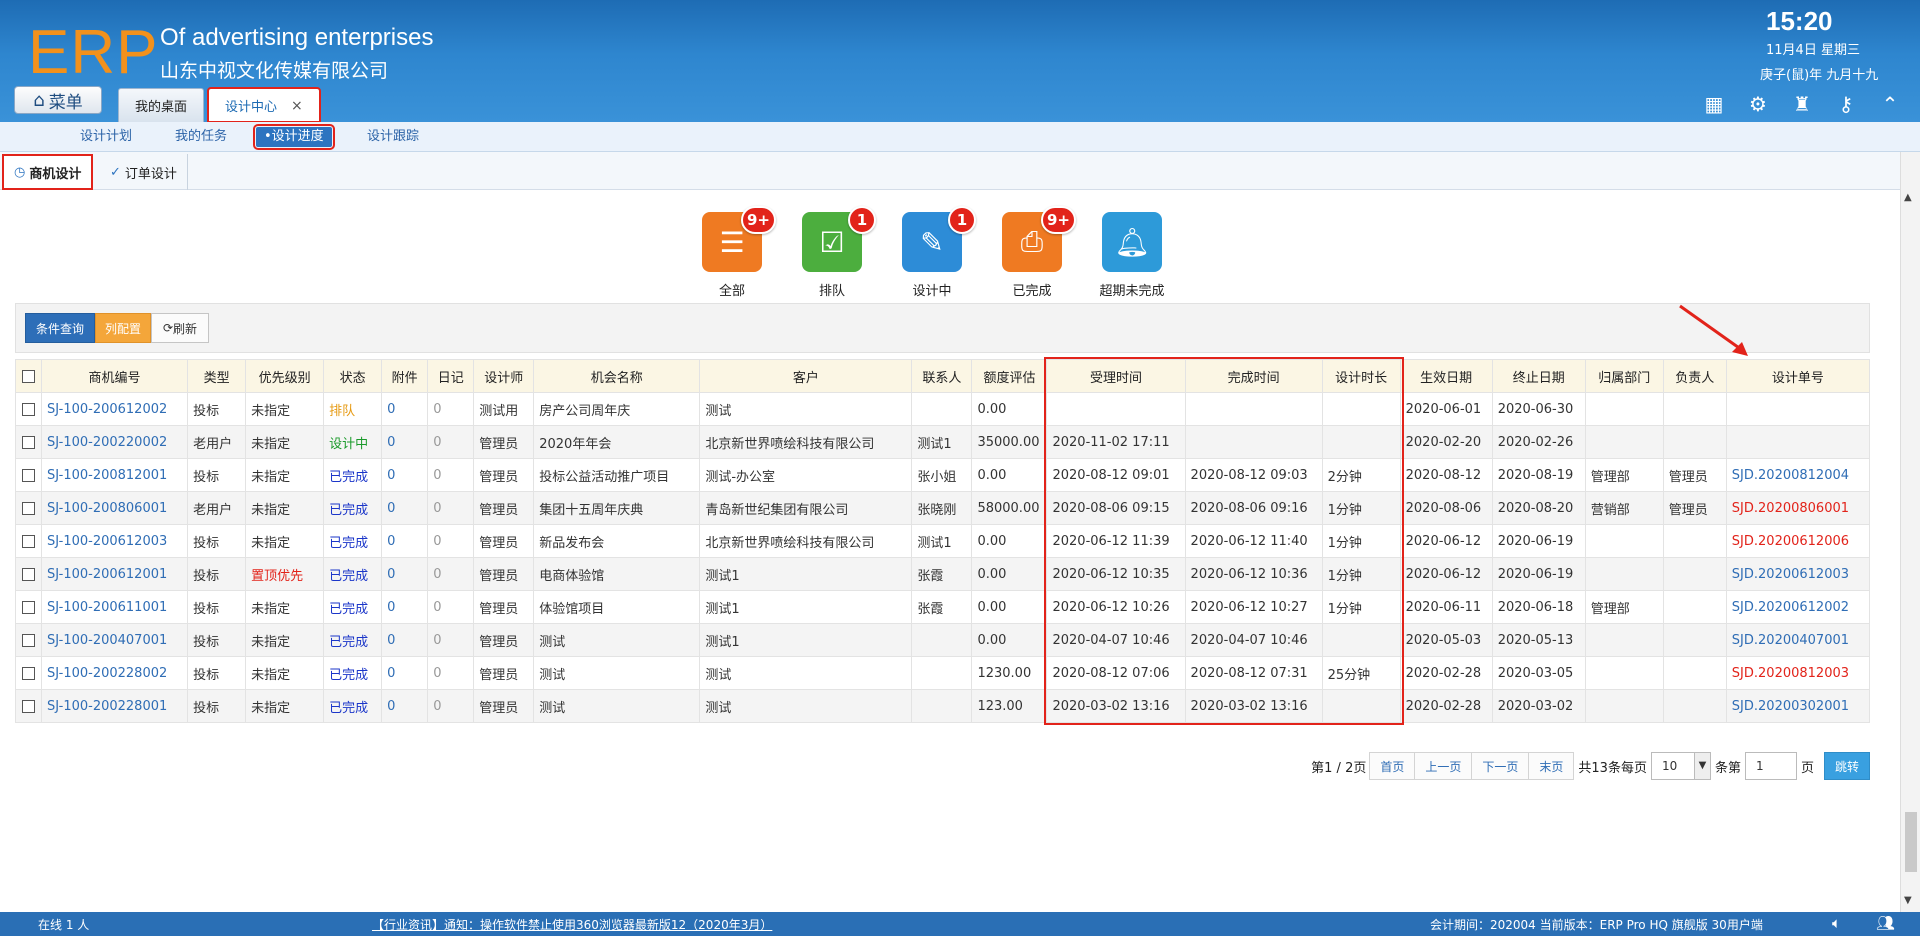 The height and width of the screenshot is (936, 1920). Describe the element at coordinates (114, 376) in the screenshot. I see `column-header: 商机编号` at that location.